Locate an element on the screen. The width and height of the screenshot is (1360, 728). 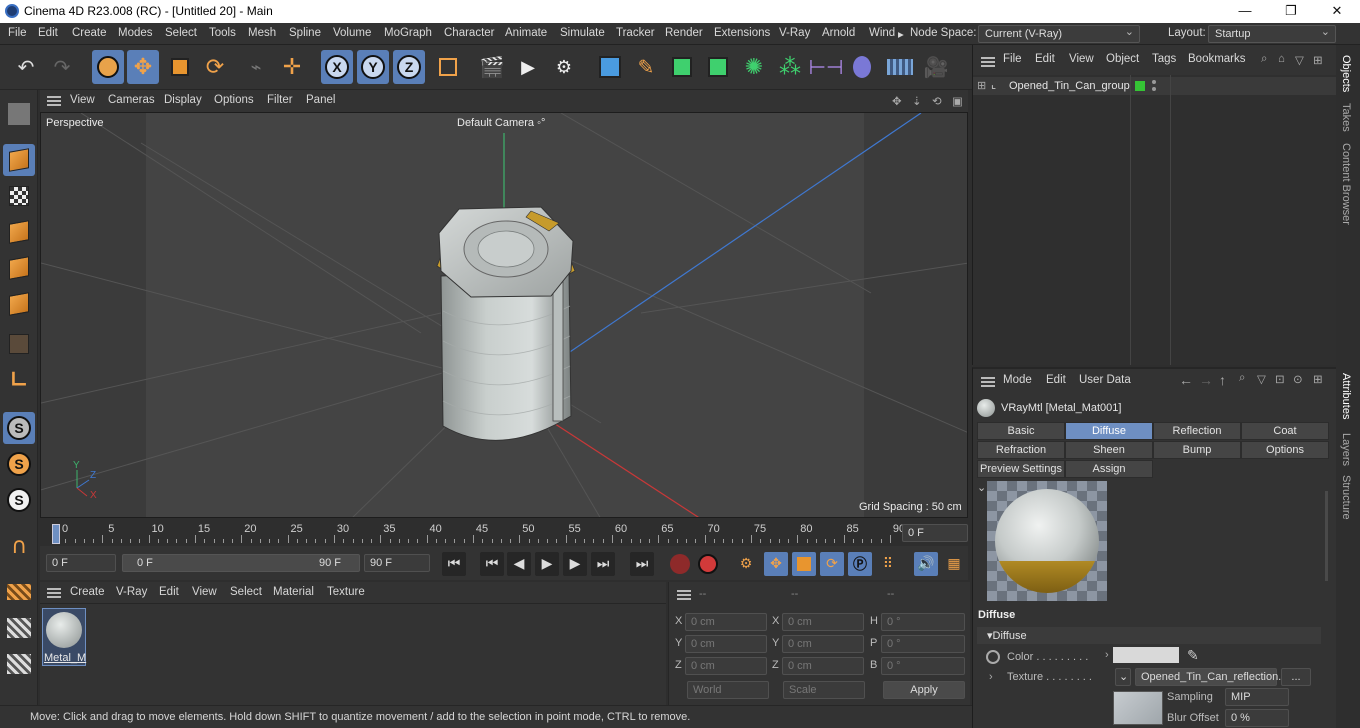
tab-options: Options is located at coordinates (1285, 450).